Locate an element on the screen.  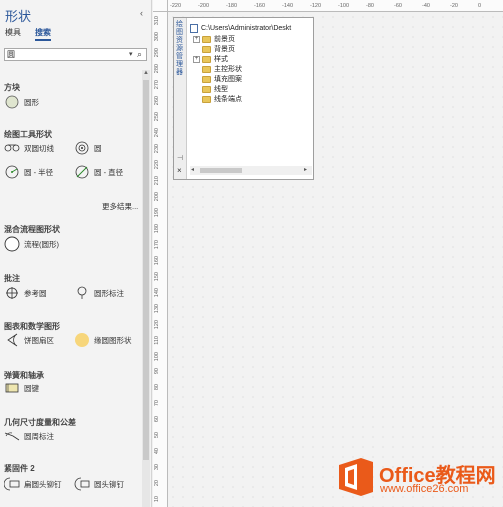
ruler-tick-label: -180 is located at coordinates (232, 6).